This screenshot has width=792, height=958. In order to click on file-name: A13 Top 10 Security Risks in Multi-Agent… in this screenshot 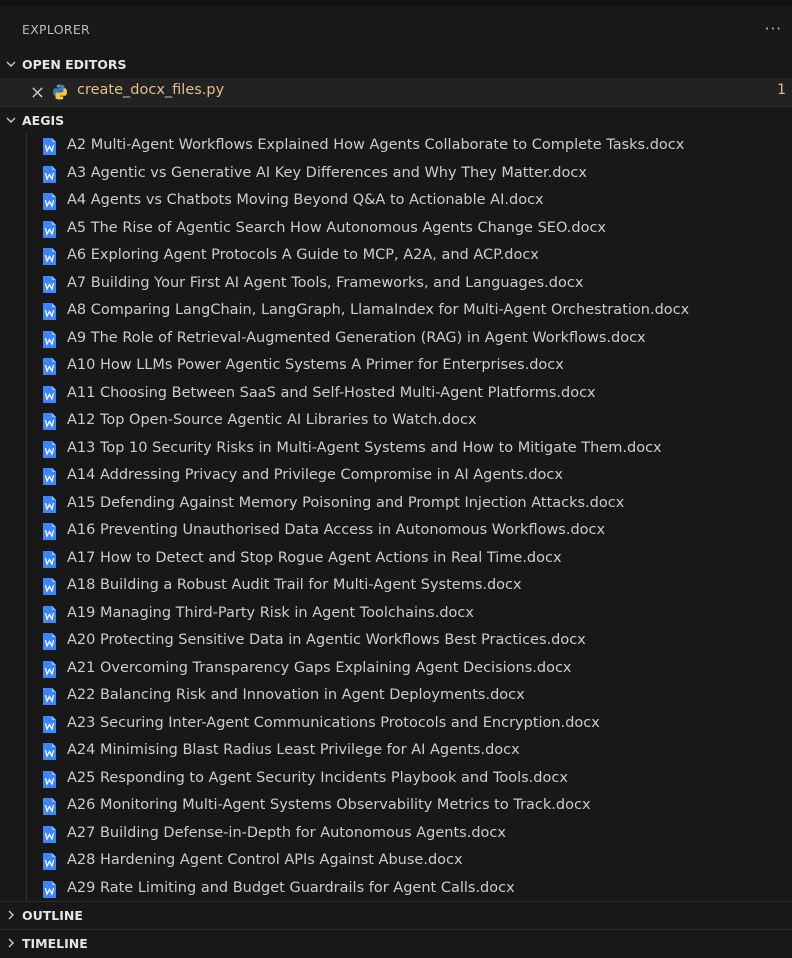, I will do `click(364, 447)`.